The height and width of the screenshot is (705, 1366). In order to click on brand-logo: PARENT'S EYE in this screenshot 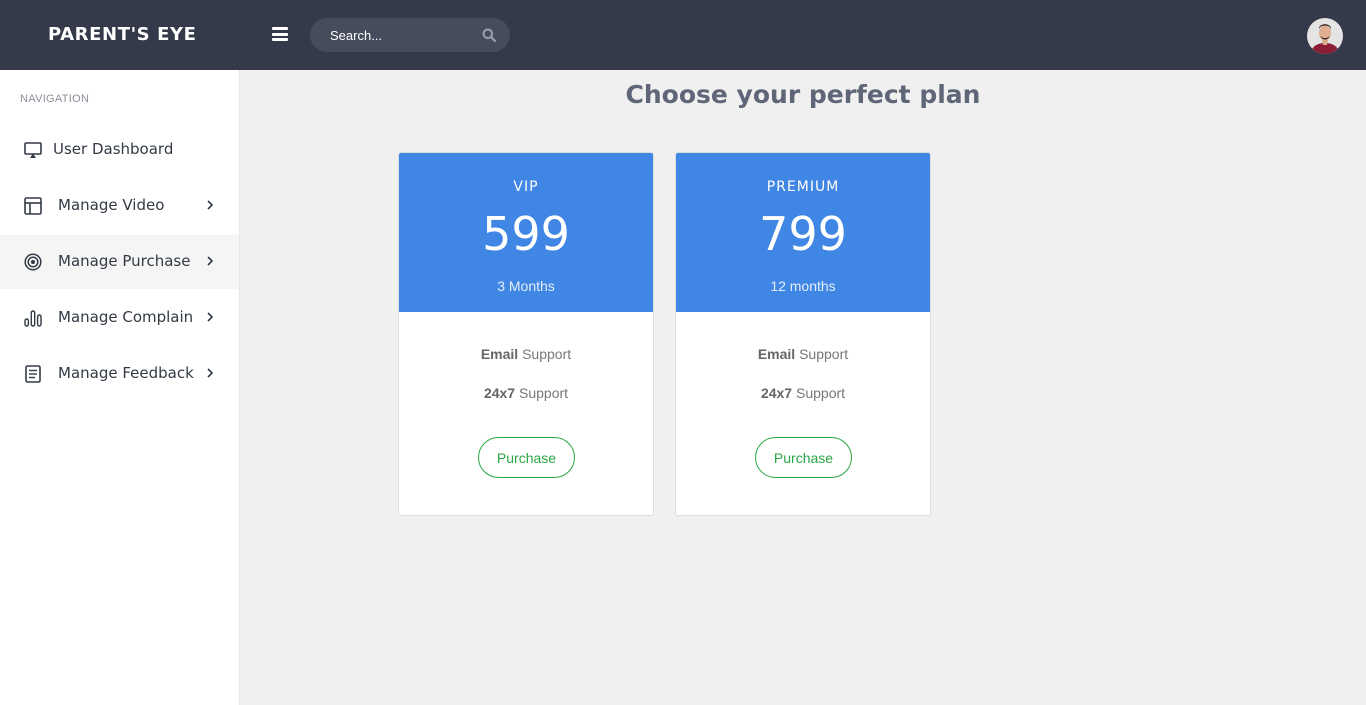, I will do `click(122, 34)`.